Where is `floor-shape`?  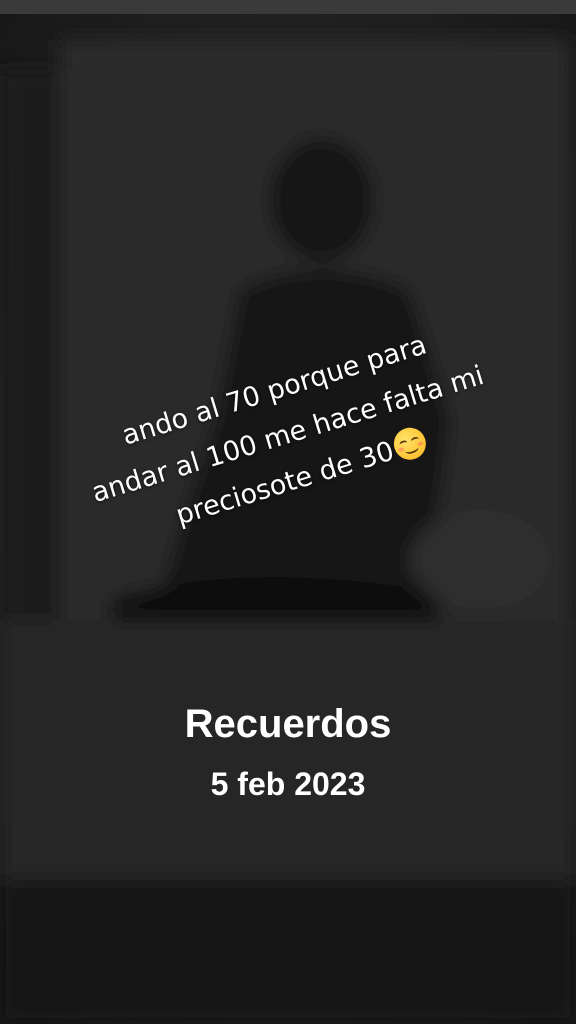 floor-shape is located at coordinates (288, 952).